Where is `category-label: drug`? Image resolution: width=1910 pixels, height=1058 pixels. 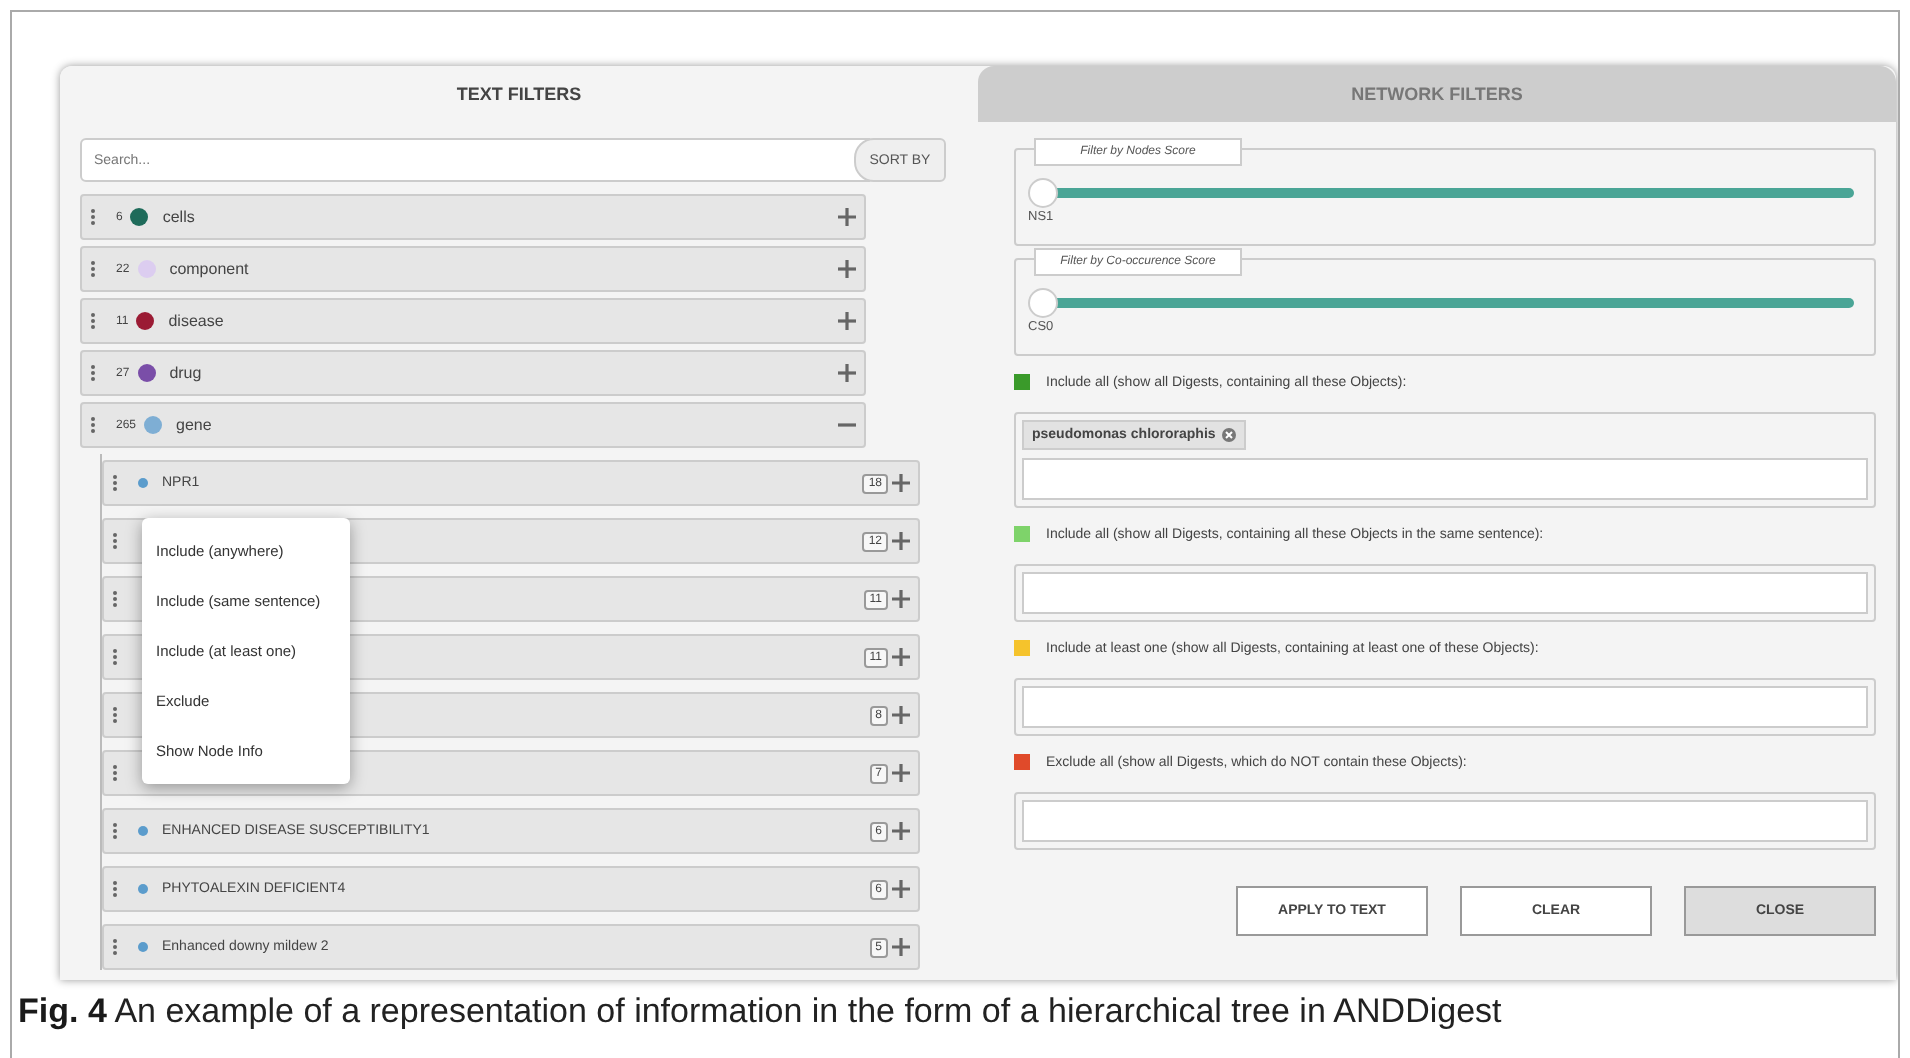 category-label: drug is located at coordinates (186, 373).